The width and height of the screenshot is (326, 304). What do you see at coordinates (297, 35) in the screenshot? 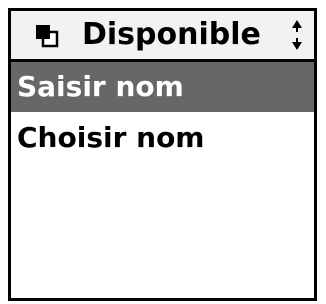
I see `scroll-arrows-icon` at bounding box center [297, 35].